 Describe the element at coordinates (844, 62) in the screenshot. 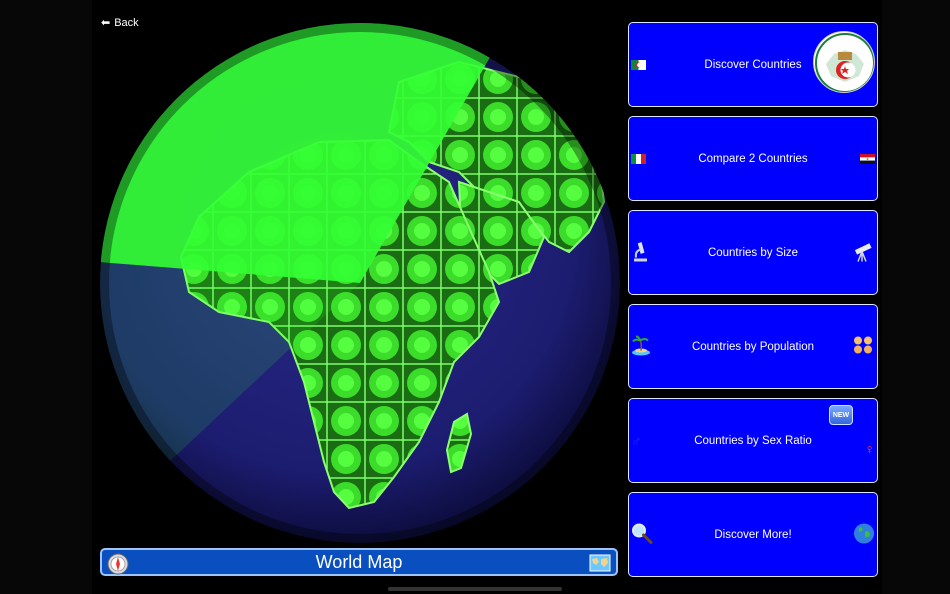

I see `algeria-emblem-icon` at that location.